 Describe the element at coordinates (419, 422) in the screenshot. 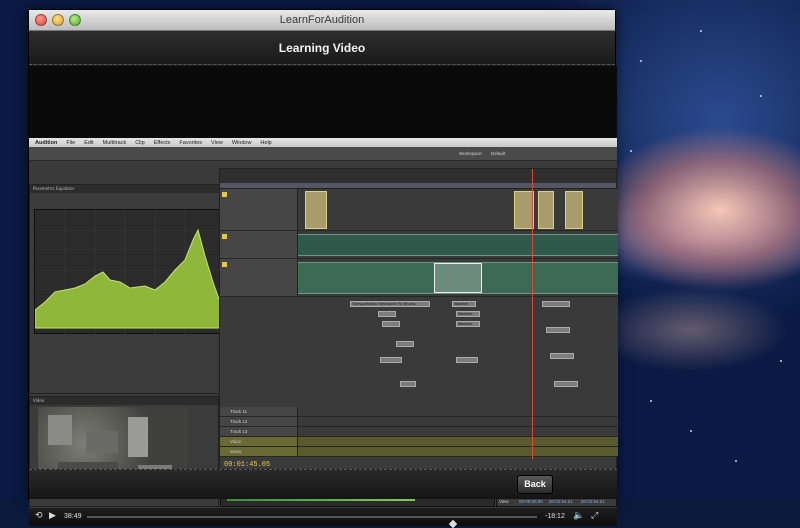

I see `track-row: Track 12` at that location.